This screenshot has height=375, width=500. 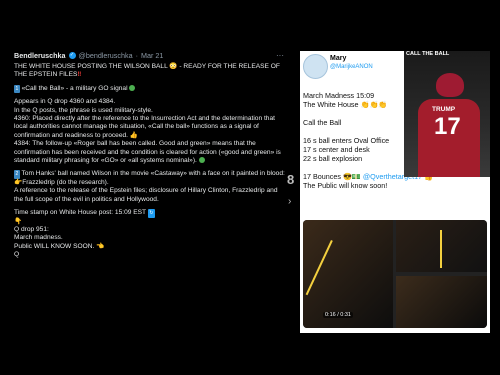 I want to click on post-line-17s: 17 s center and desk, so click(x=336, y=149).